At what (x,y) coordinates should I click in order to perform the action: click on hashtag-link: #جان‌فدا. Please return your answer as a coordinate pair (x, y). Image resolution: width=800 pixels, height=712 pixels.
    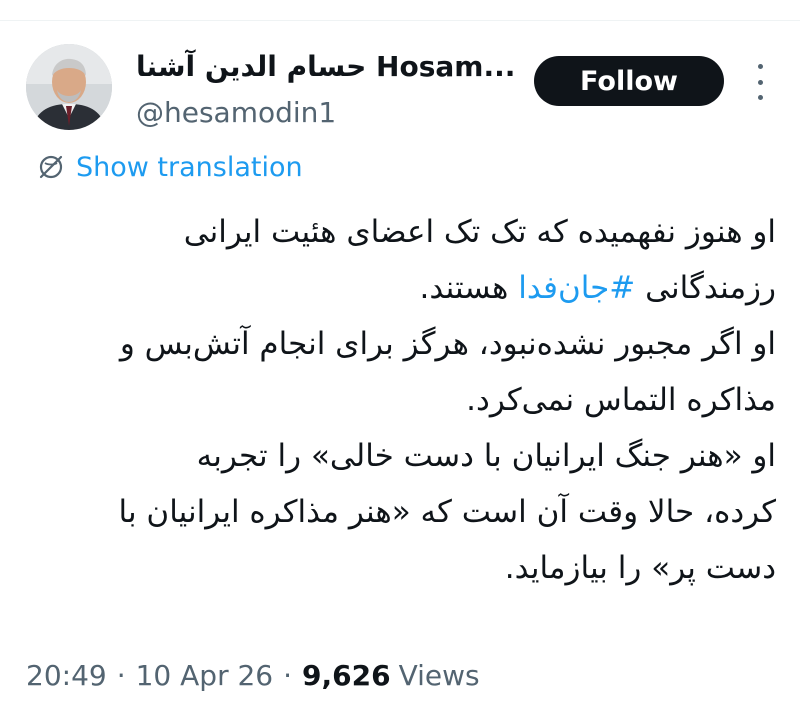
    Looking at the image, I should click on (576, 288).